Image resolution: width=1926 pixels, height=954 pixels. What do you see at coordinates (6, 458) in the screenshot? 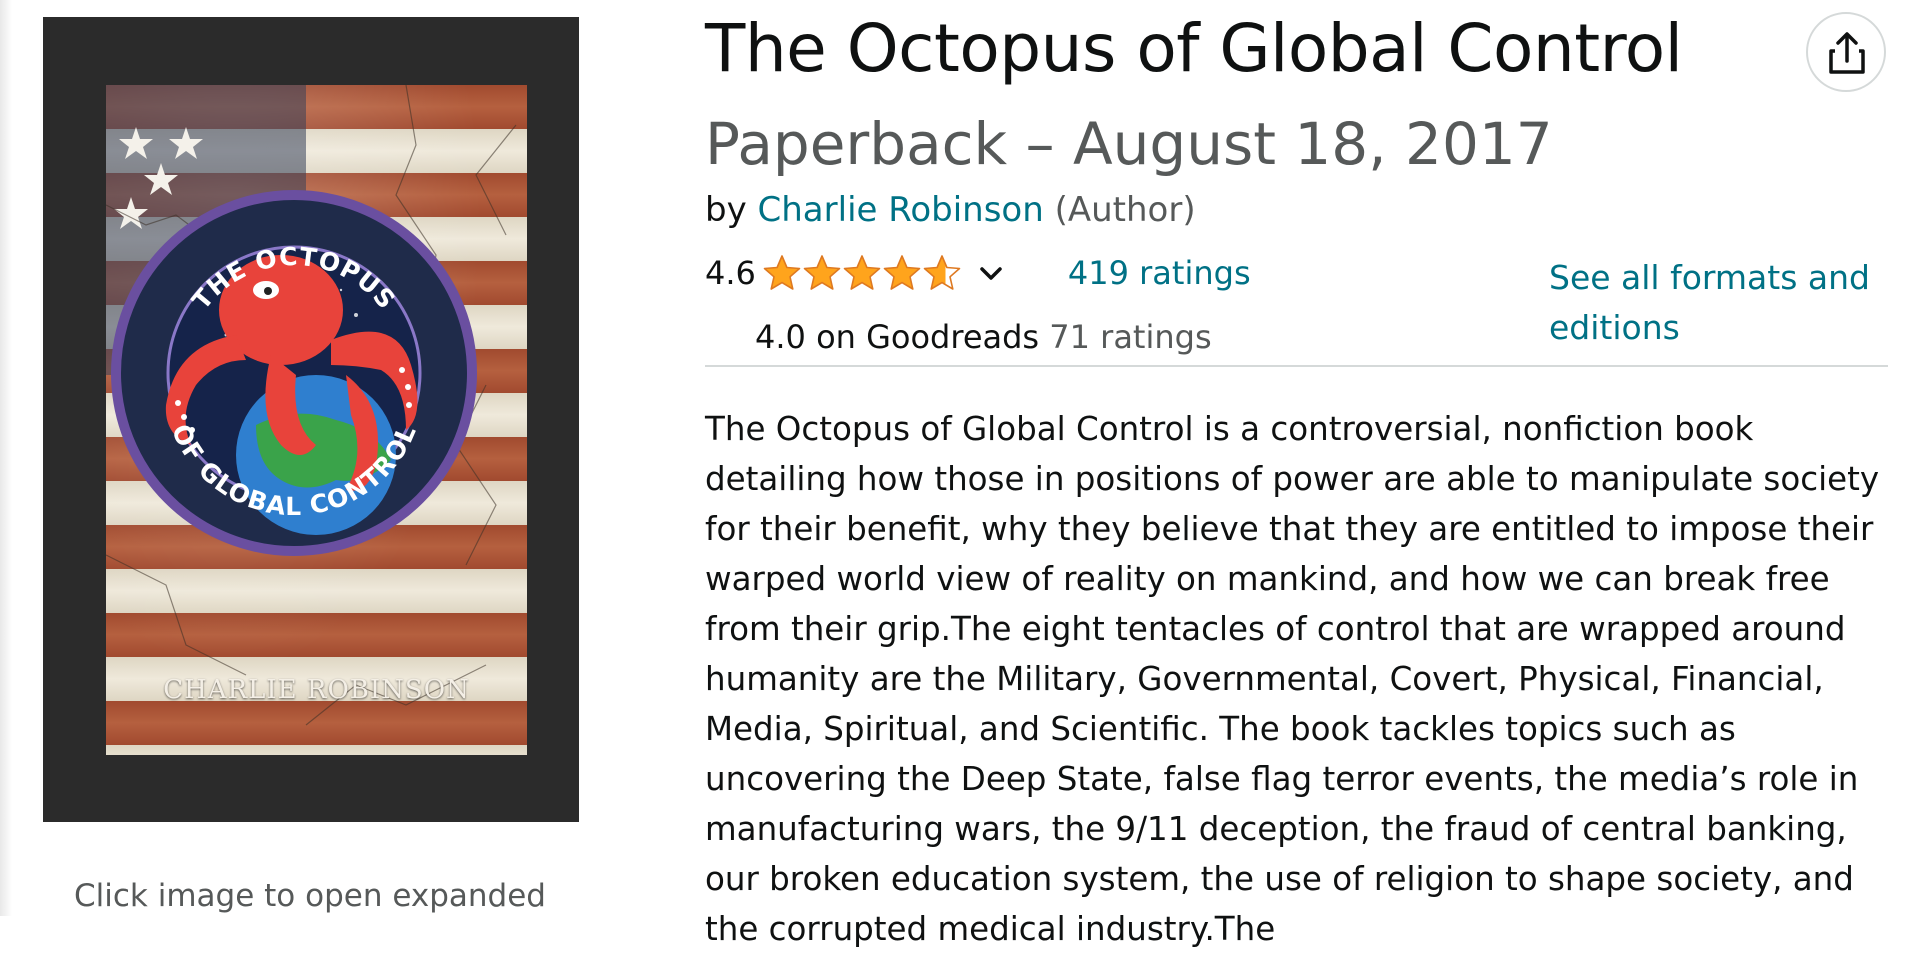
I see `page-edge-shadow` at bounding box center [6, 458].